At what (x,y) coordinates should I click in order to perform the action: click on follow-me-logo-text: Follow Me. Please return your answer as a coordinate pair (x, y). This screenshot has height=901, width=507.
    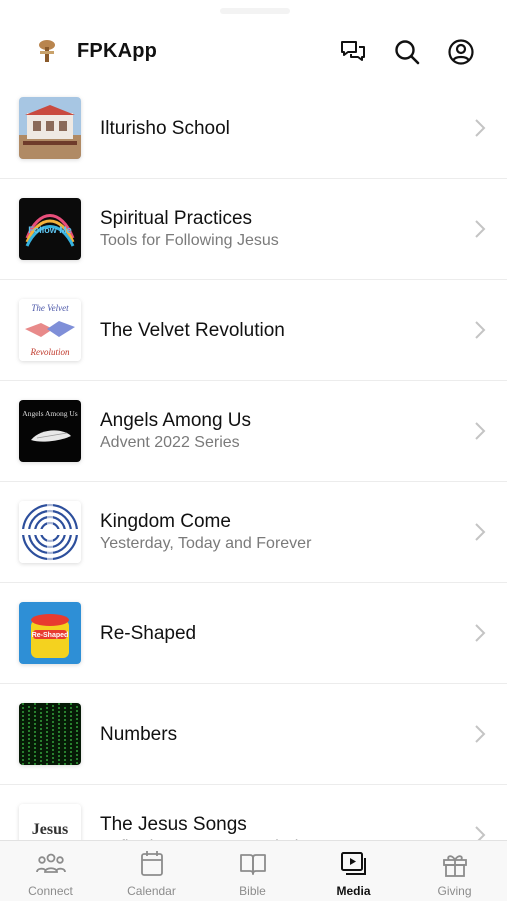
    Looking at the image, I should click on (50, 230).